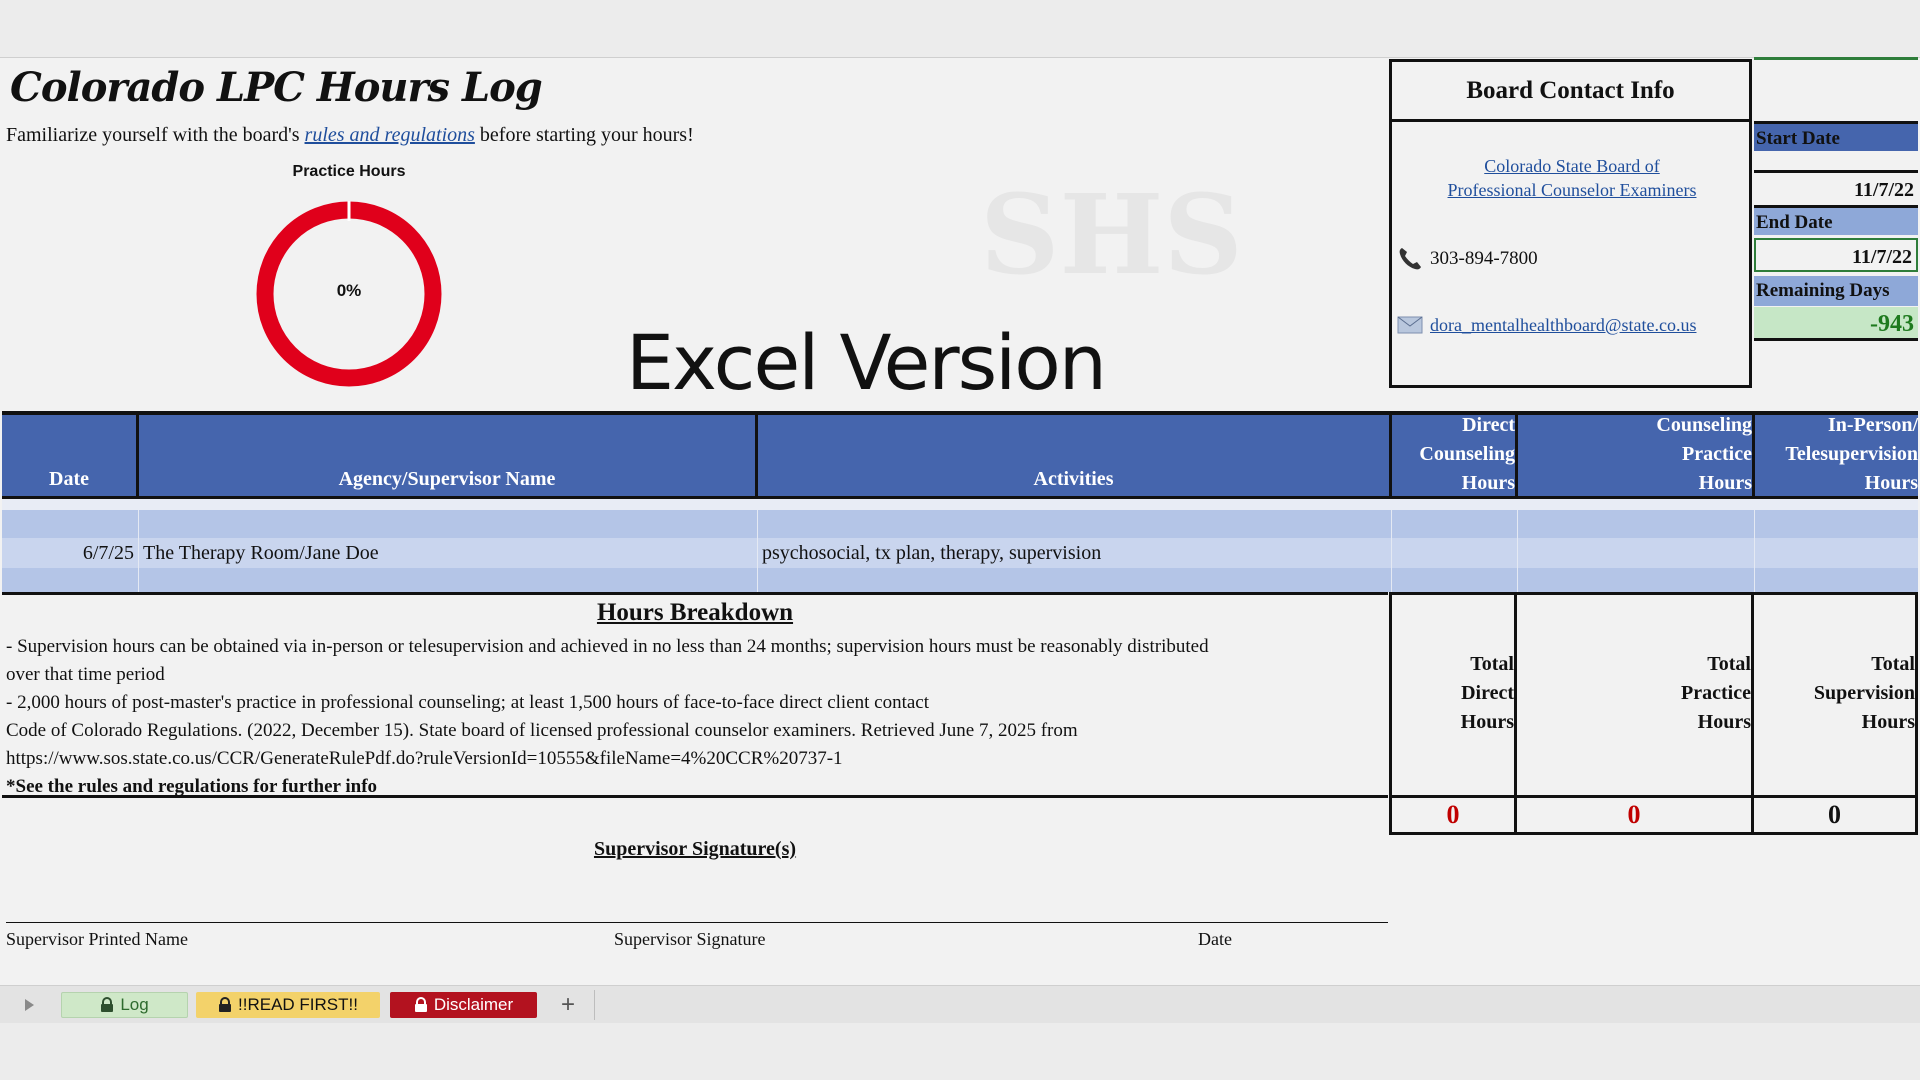 The width and height of the screenshot is (1920, 1080). I want to click on col-supervision-hours-header: In-Person/ Telesupervision Hours, so click(1836, 455).